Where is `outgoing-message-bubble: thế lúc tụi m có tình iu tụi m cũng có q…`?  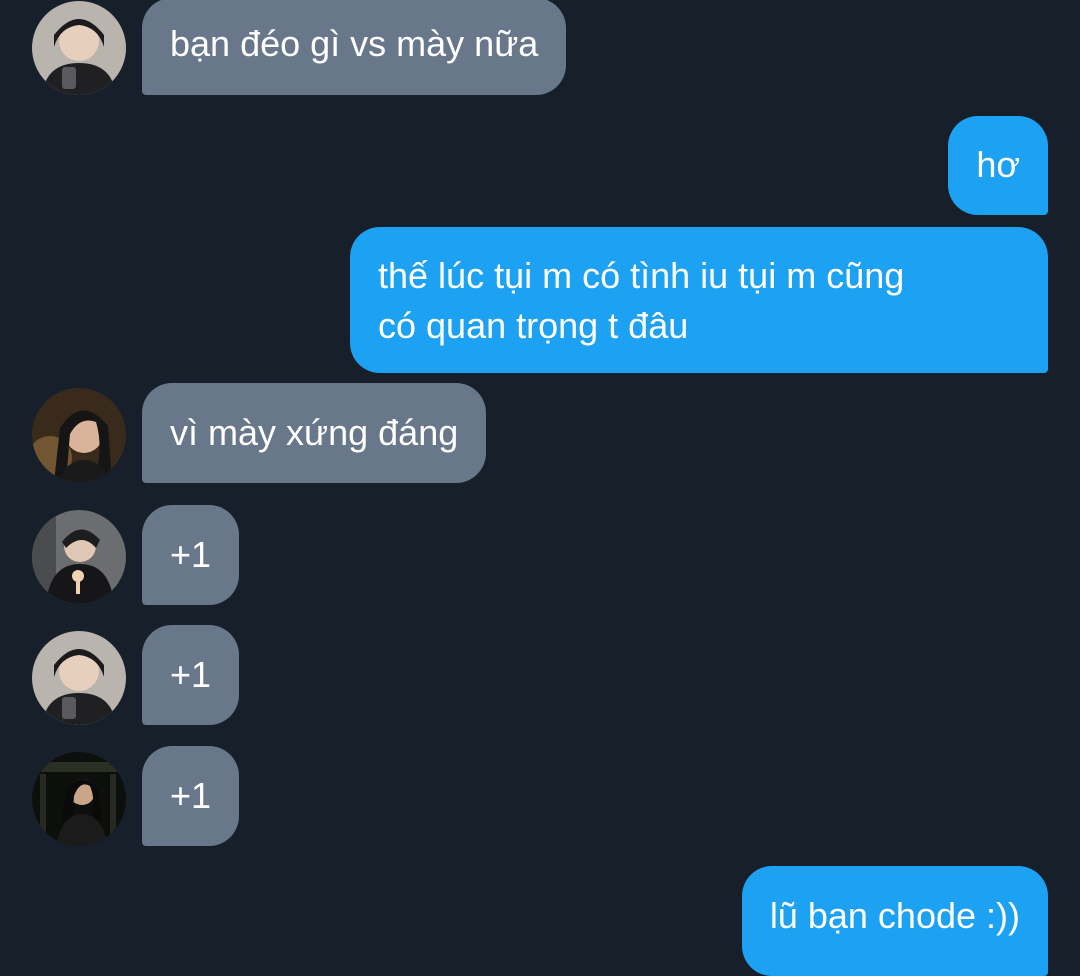 outgoing-message-bubble: thế lúc tụi m có tình iu tụi m cũng có q… is located at coordinates (699, 300).